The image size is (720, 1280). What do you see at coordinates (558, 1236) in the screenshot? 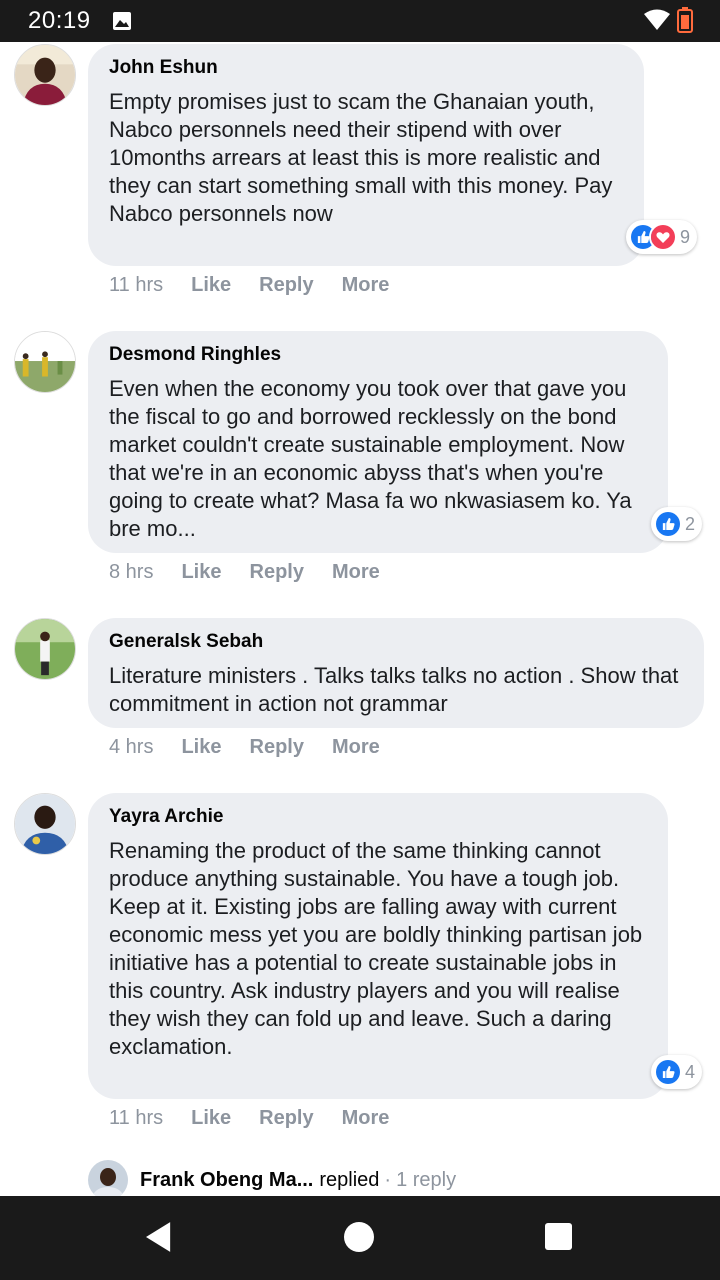
I see `recent-apps-icon` at bounding box center [558, 1236].